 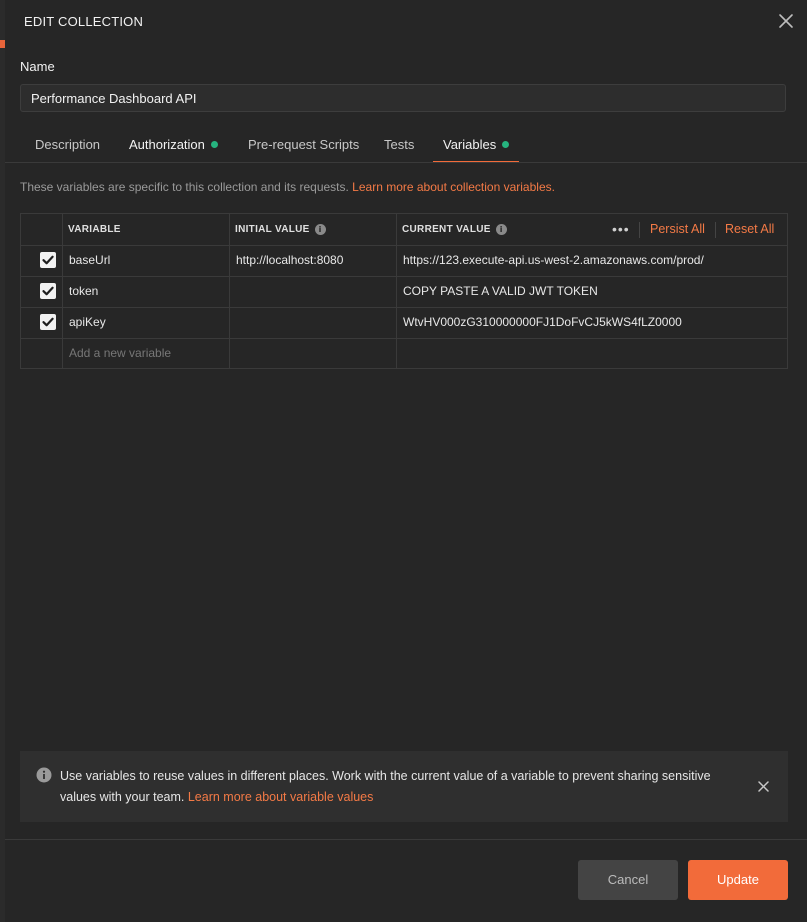 What do you see at coordinates (44, 775) in the screenshot?
I see `info-circle-icon` at bounding box center [44, 775].